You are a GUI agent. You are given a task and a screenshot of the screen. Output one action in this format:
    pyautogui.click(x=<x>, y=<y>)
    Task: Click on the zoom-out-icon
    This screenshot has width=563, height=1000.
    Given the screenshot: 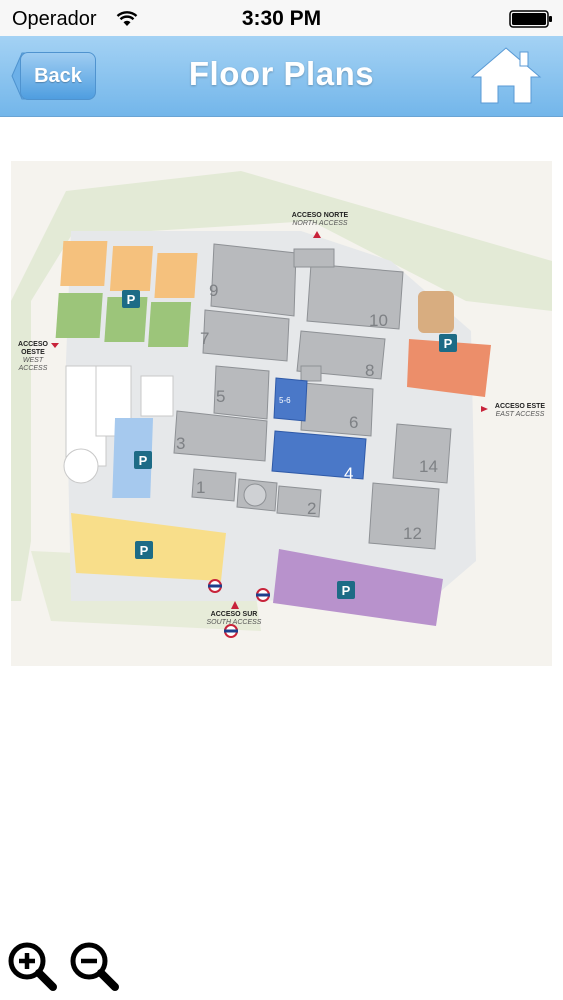 What is the action you would take?
    pyautogui.click(x=94, y=966)
    